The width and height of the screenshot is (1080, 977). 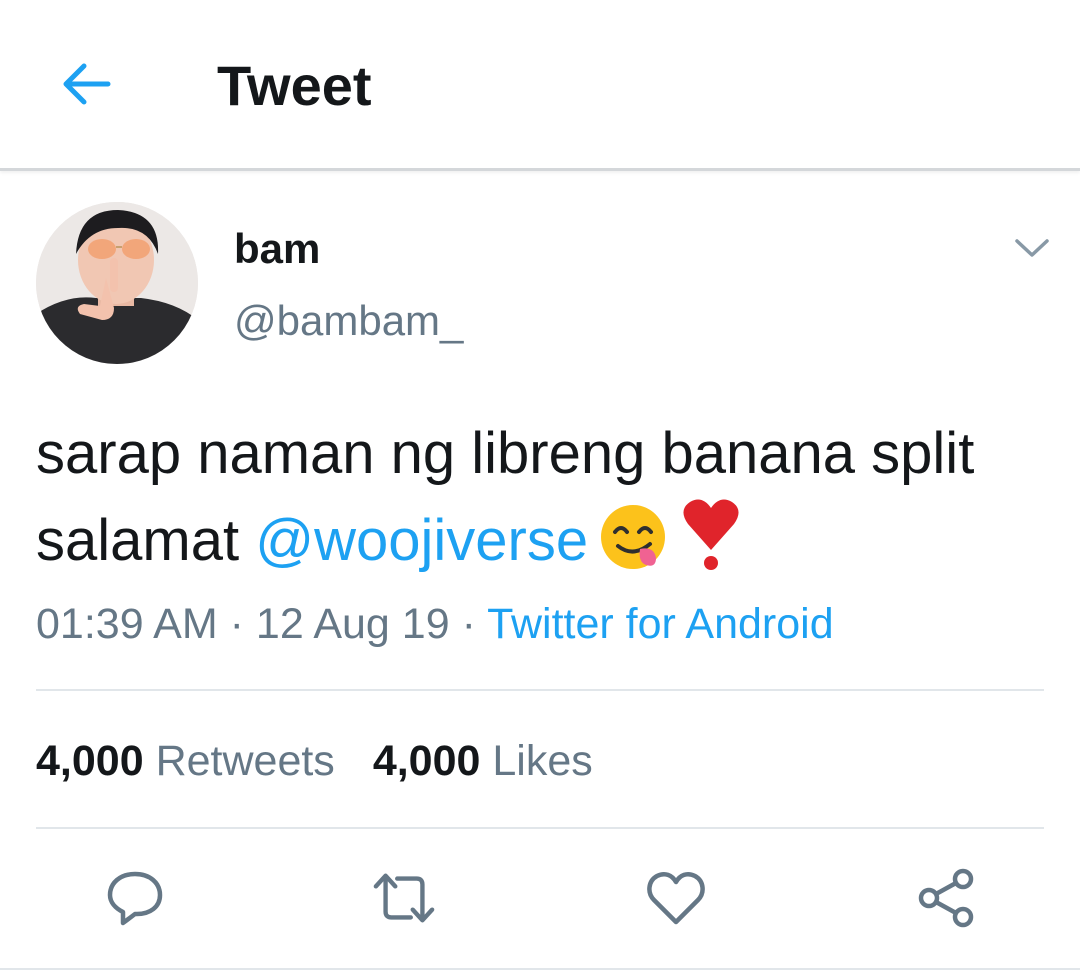 I want to click on profile-photo, so click(x=117, y=283).